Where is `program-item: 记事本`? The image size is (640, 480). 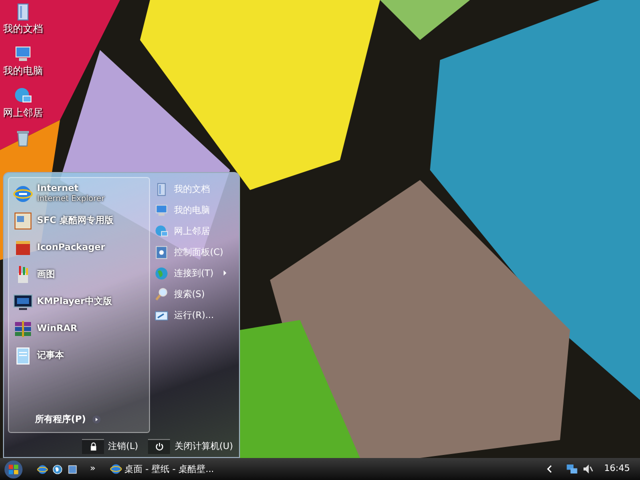 program-item: 记事本 is located at coordinates (79, 355).